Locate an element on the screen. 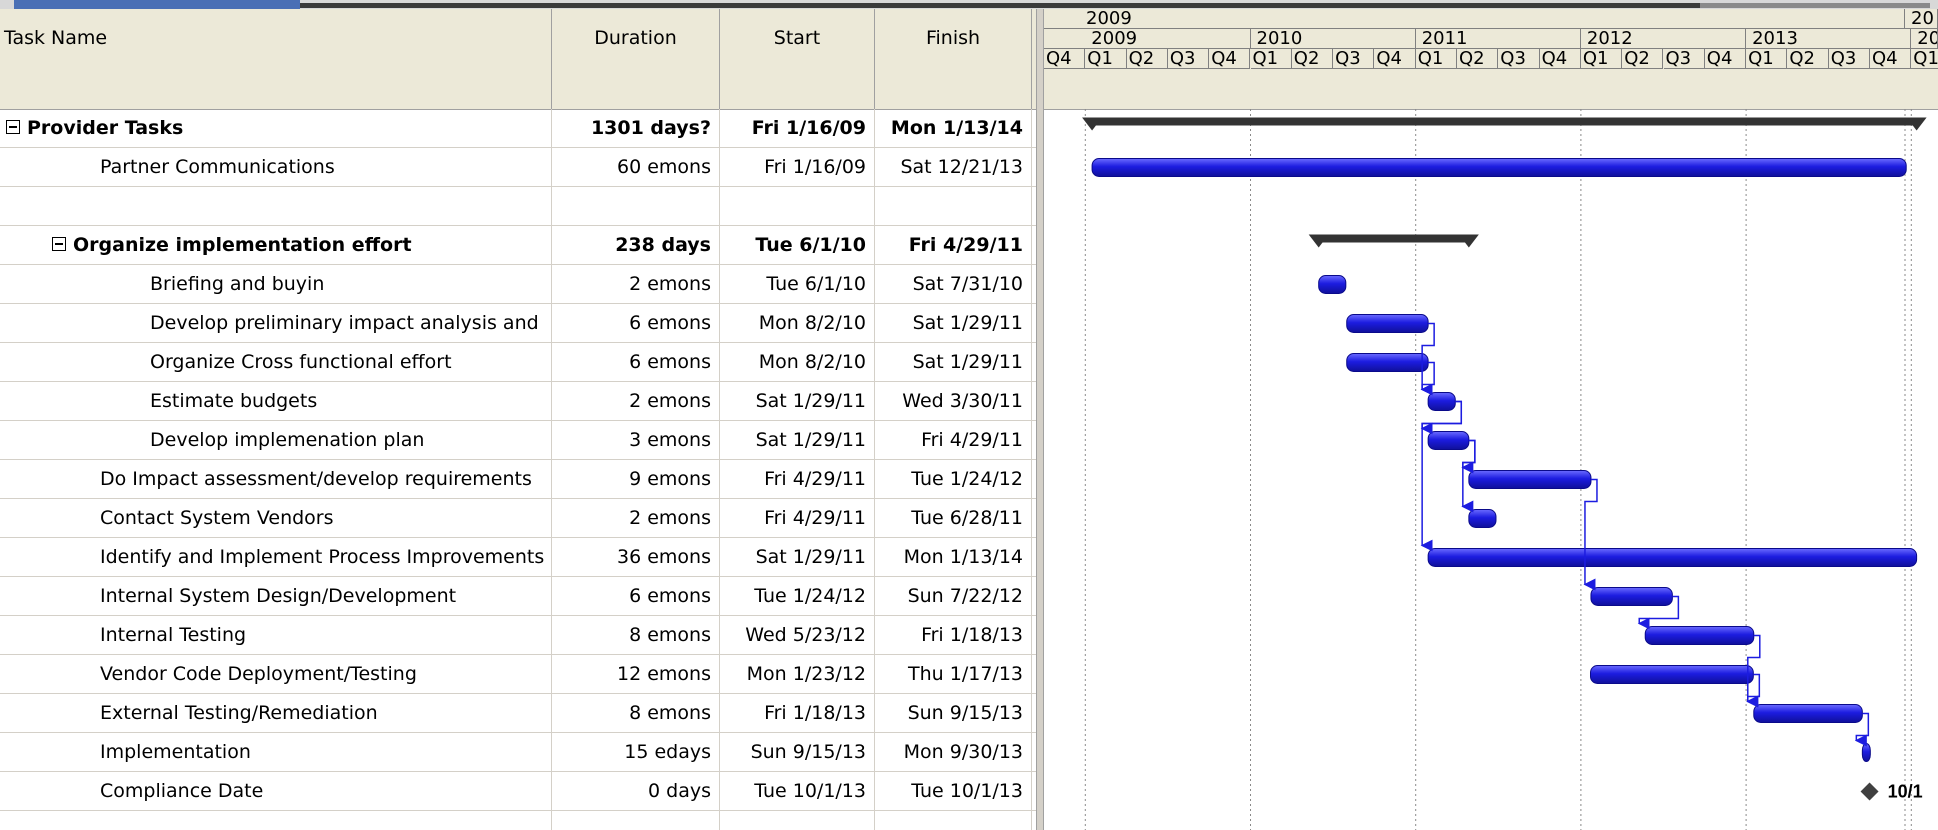 This screenshot has height=830, width=1938. duration-cell: 15 edays is located at coordinates (636, 752).